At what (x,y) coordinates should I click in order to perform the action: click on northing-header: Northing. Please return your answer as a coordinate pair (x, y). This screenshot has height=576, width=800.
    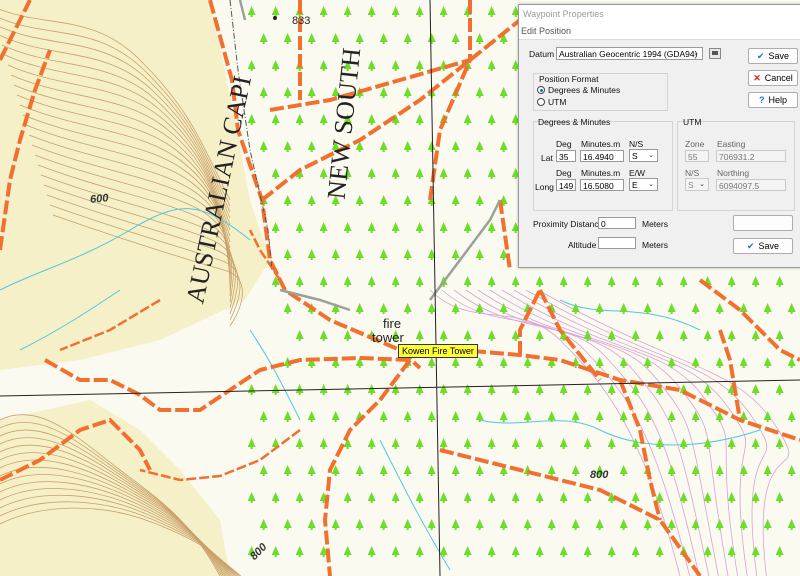
    Looking at the image, I should click on (733, 173).